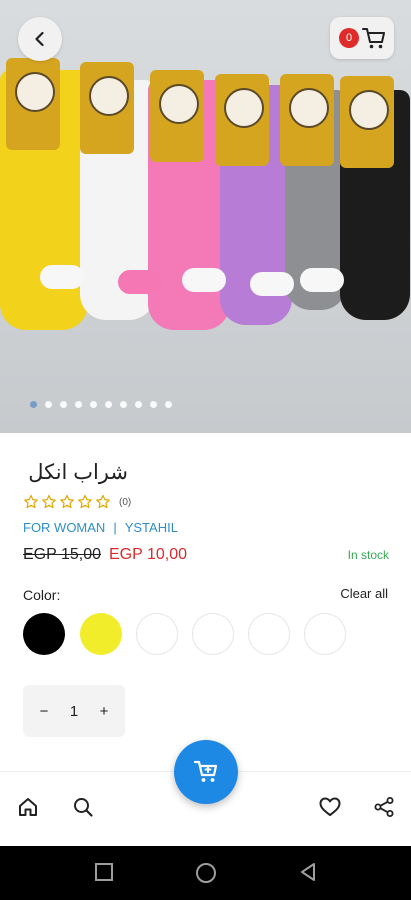 Image resolution: width=411 pixels, height=900 pixels. I want to click on rating-count: (0), so click(125, 502).